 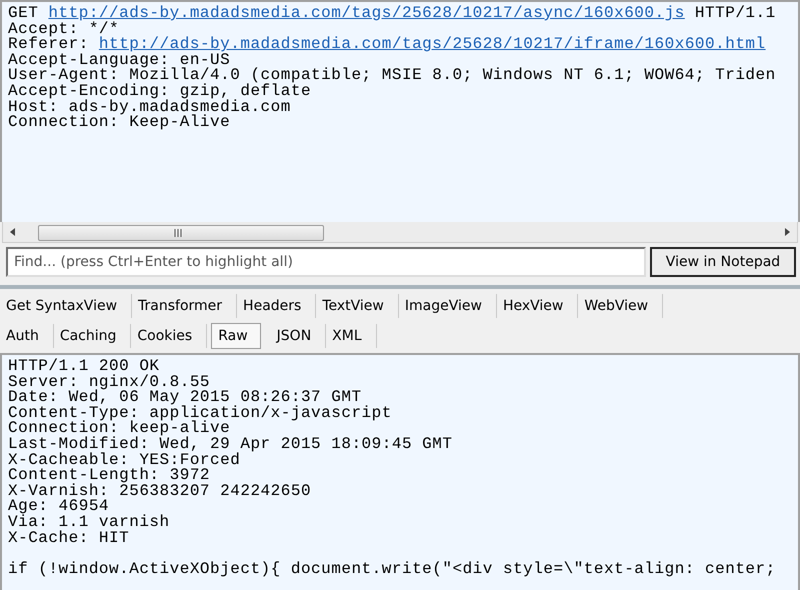 I want to click on header-line: Via: 1.1 varnish, so click(x=89, y=522).